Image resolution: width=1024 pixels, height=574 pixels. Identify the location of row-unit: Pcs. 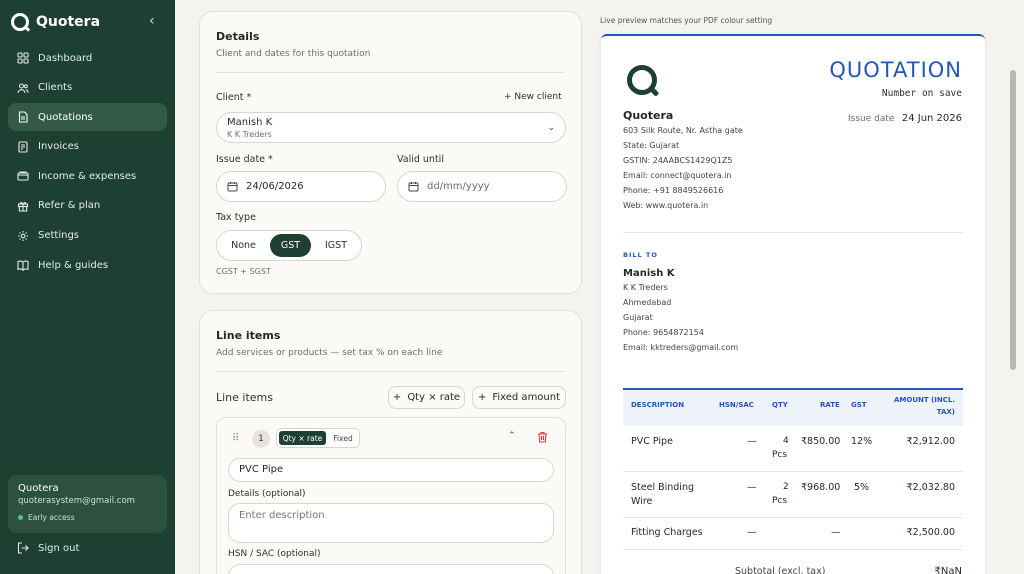
(780, 501).